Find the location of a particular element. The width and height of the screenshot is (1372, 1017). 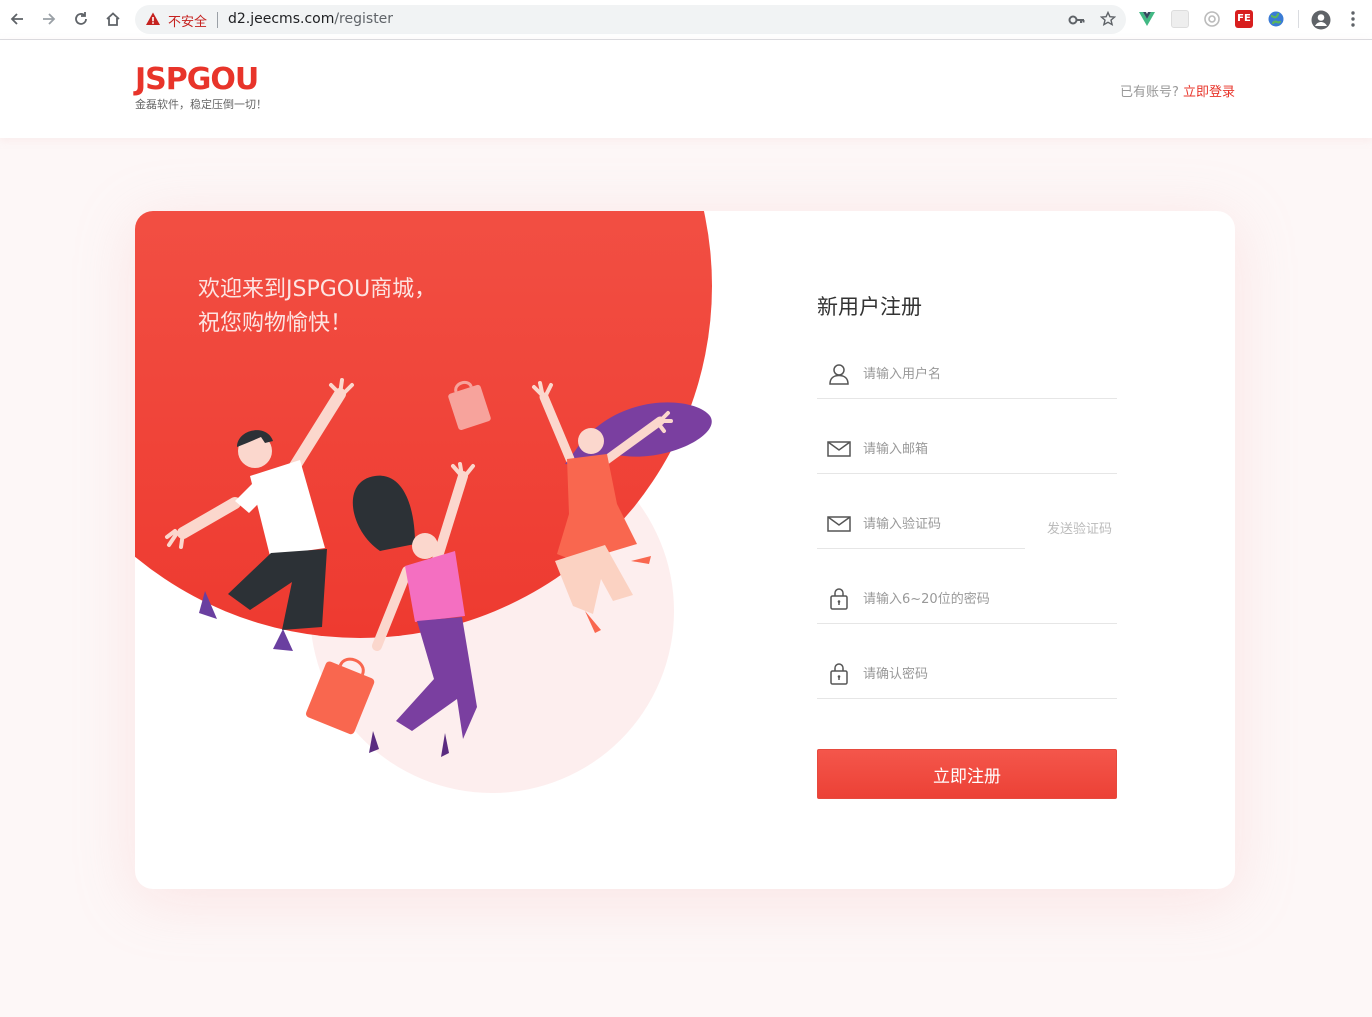

globe-extension-icon is located at coordinates (1276, 19).